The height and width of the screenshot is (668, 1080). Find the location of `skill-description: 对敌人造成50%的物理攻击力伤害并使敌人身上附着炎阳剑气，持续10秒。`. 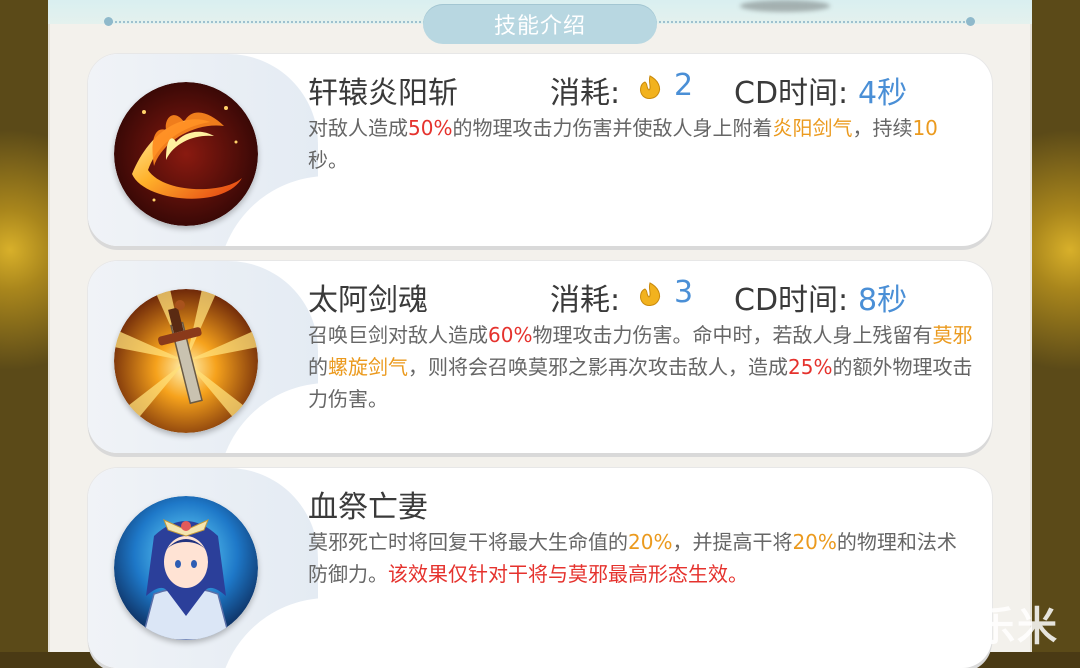

skill-description: 对敌人造成50%的物理攻击力伤害并使敌人身上附着炎阳剑气，持续10秒。 is located at coordinates (623, 144).